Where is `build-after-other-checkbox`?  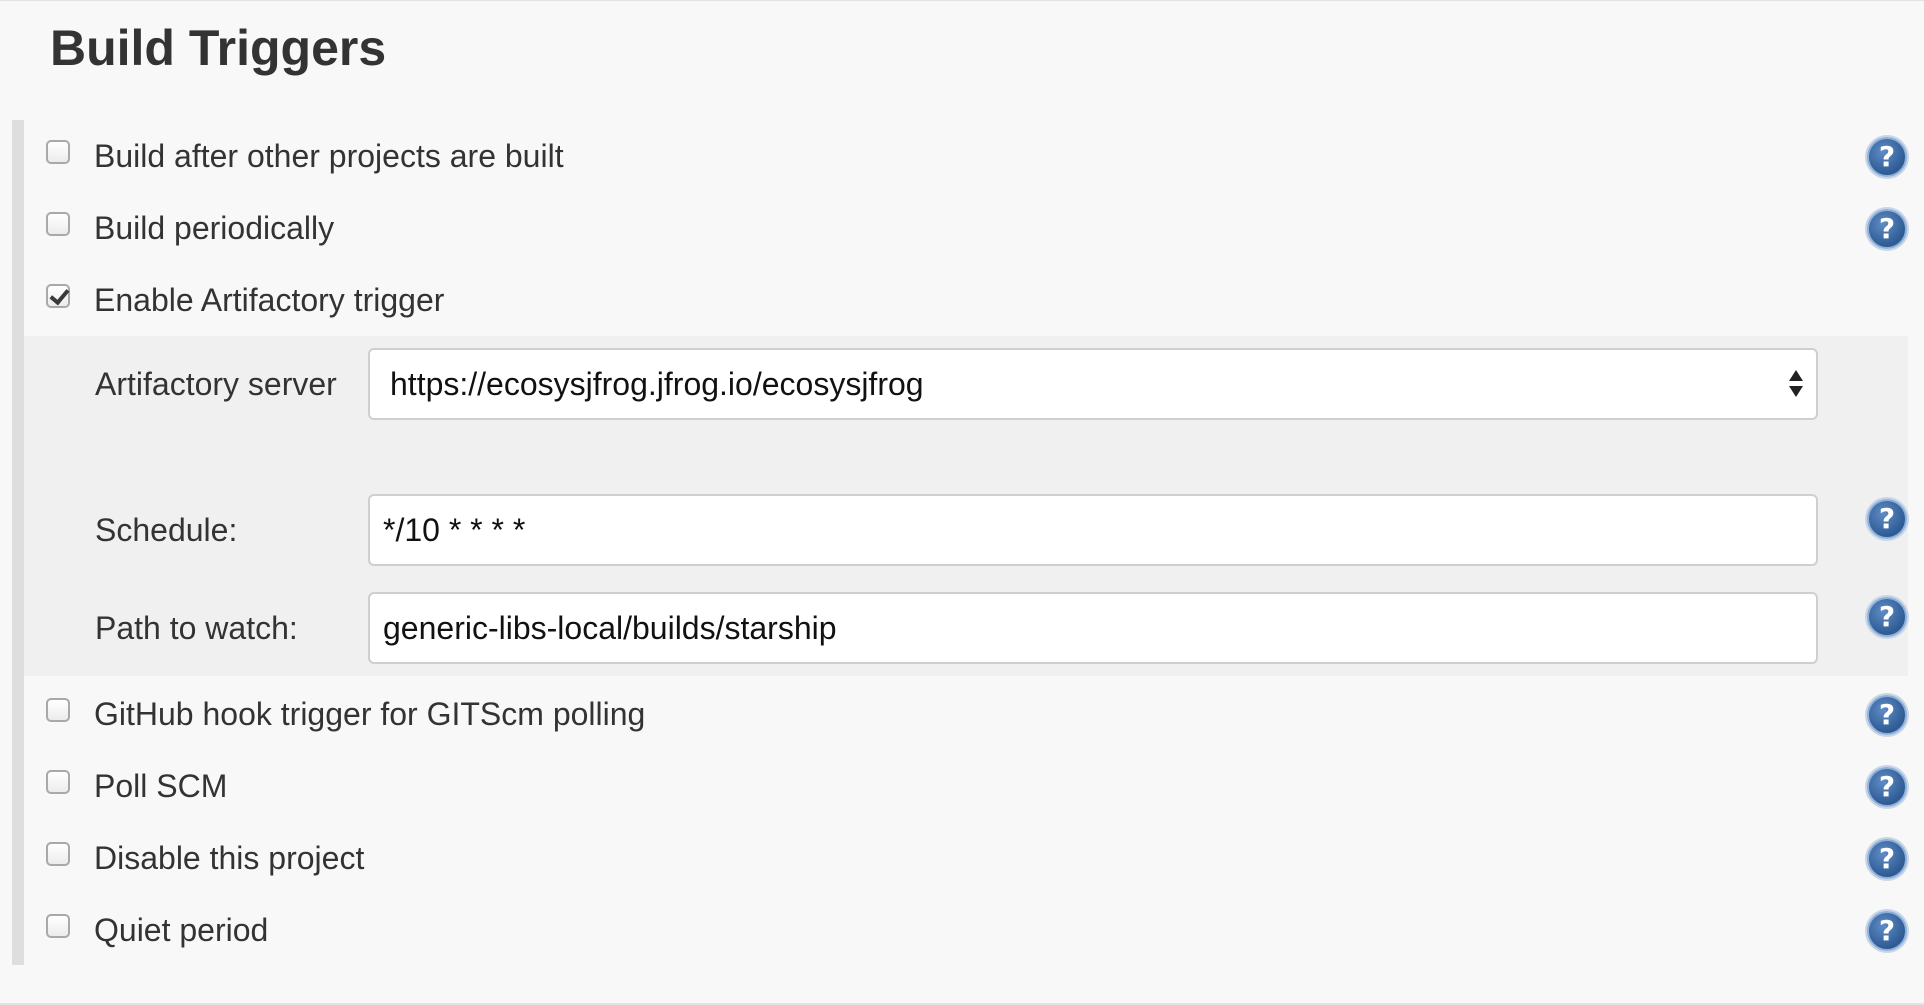 build-after-other-checkbox is located at coordinates (58, 152).